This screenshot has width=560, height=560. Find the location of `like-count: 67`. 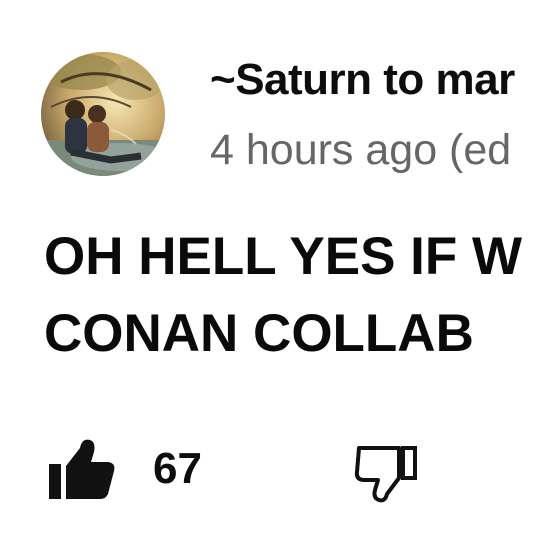

like-count: 67 is located at coordinates (177, 468).